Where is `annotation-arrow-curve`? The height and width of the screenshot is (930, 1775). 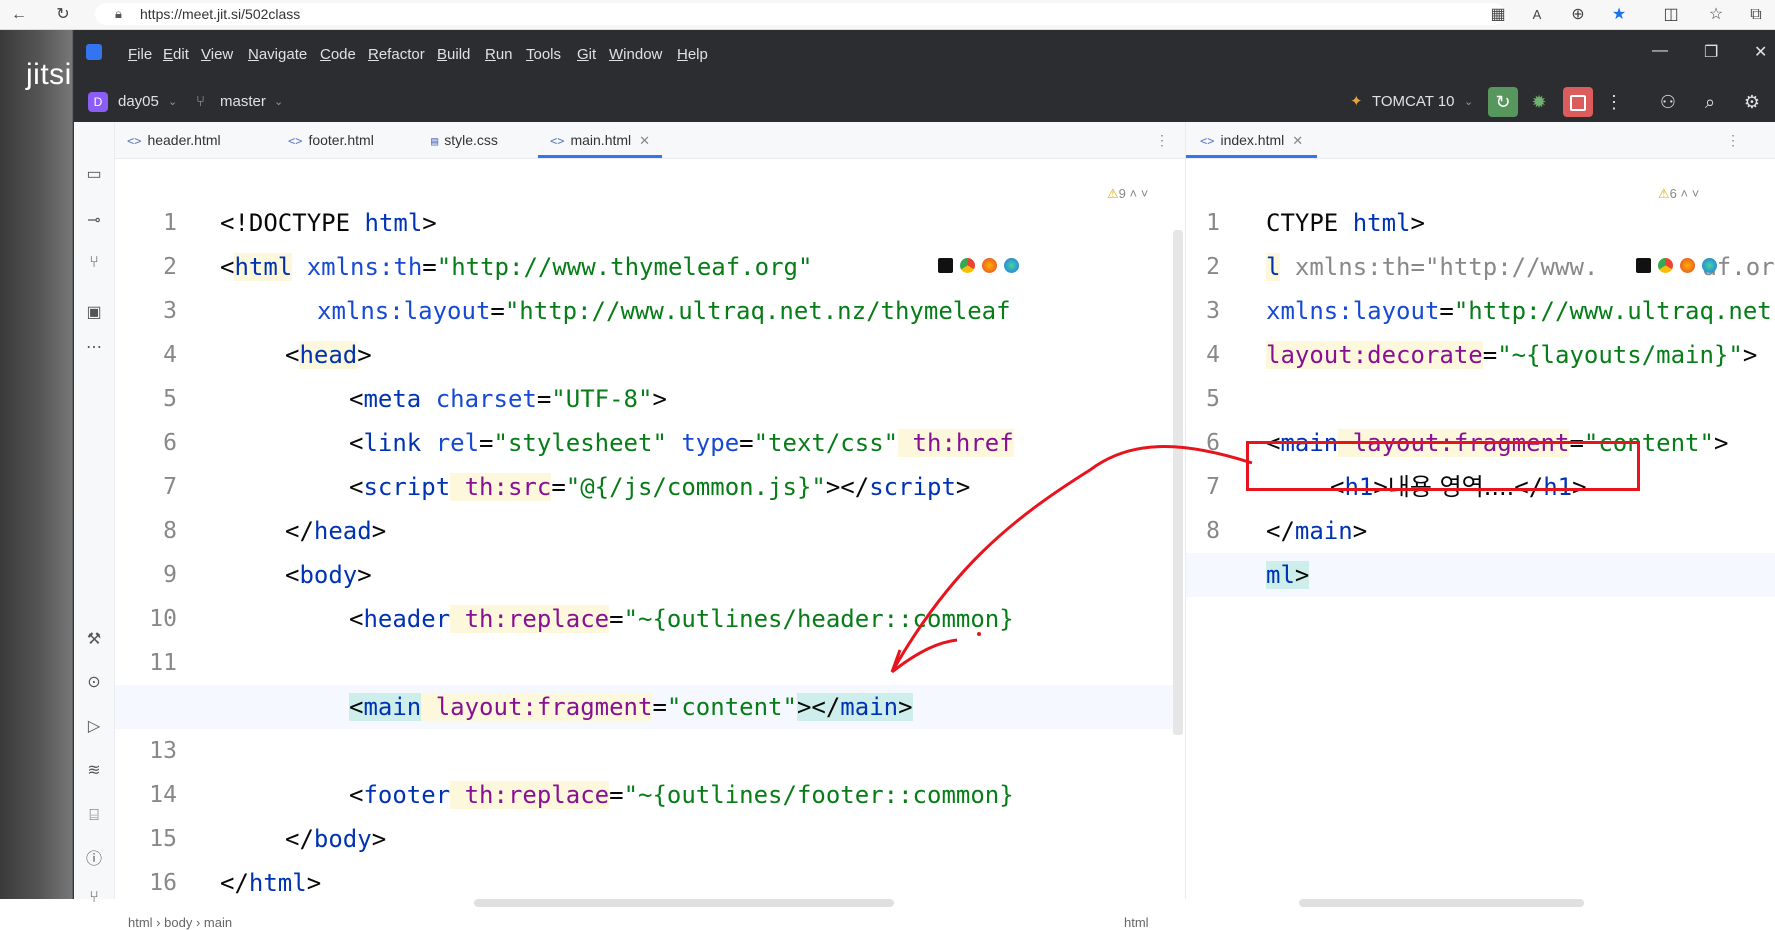 annotation-arrow-curve is located at coordinates (1071, 559).